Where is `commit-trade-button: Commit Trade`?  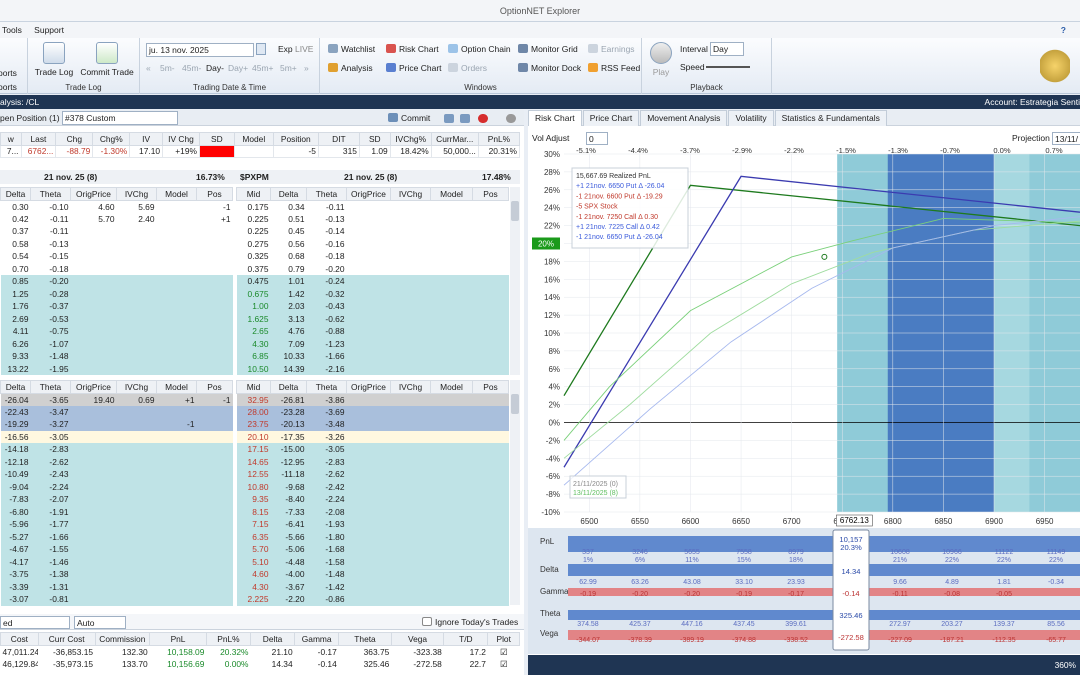 commit-trade-button: Commit Trade is located at coordinates (107, 59).